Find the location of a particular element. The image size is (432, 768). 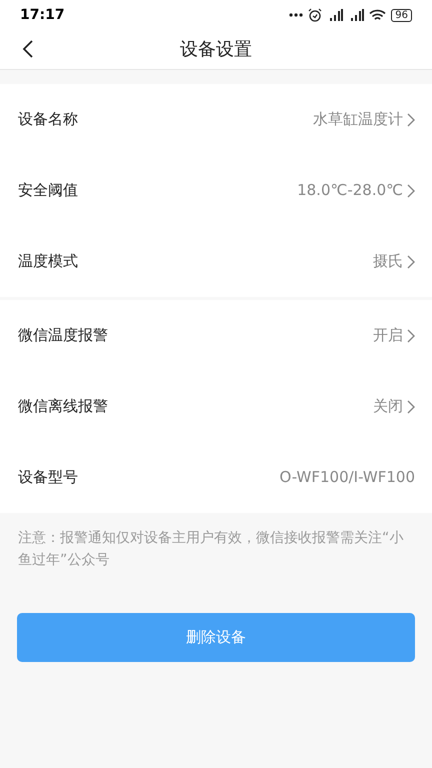

row-value: O-WF100/I-WF100 is located at coordinates (347, 477).